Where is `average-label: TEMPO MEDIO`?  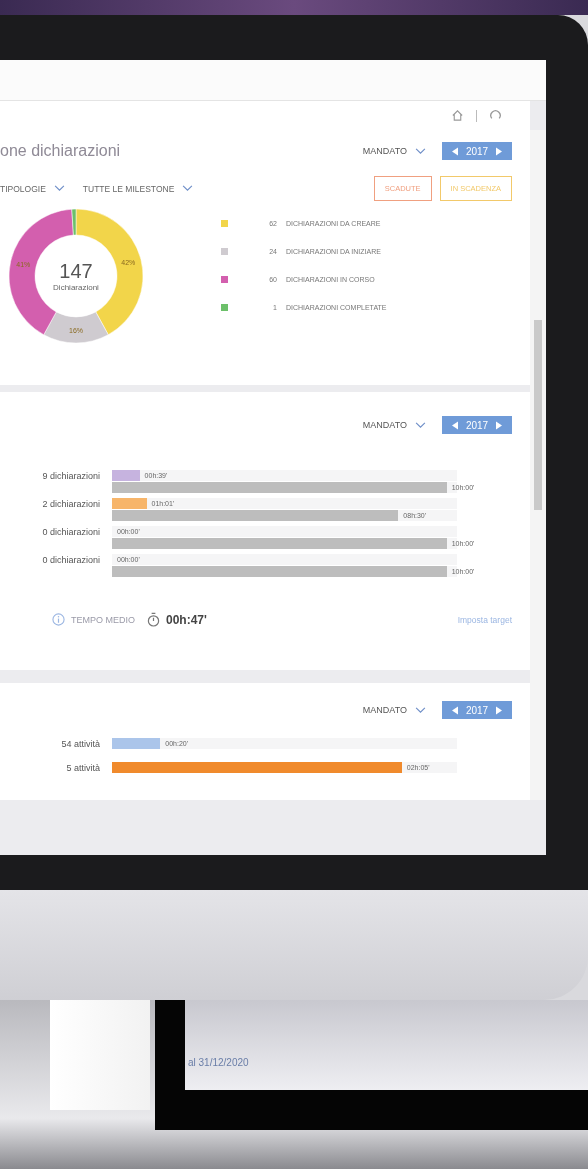
average-label: TEMPO MEDIO is located at coordinates (103, 619).